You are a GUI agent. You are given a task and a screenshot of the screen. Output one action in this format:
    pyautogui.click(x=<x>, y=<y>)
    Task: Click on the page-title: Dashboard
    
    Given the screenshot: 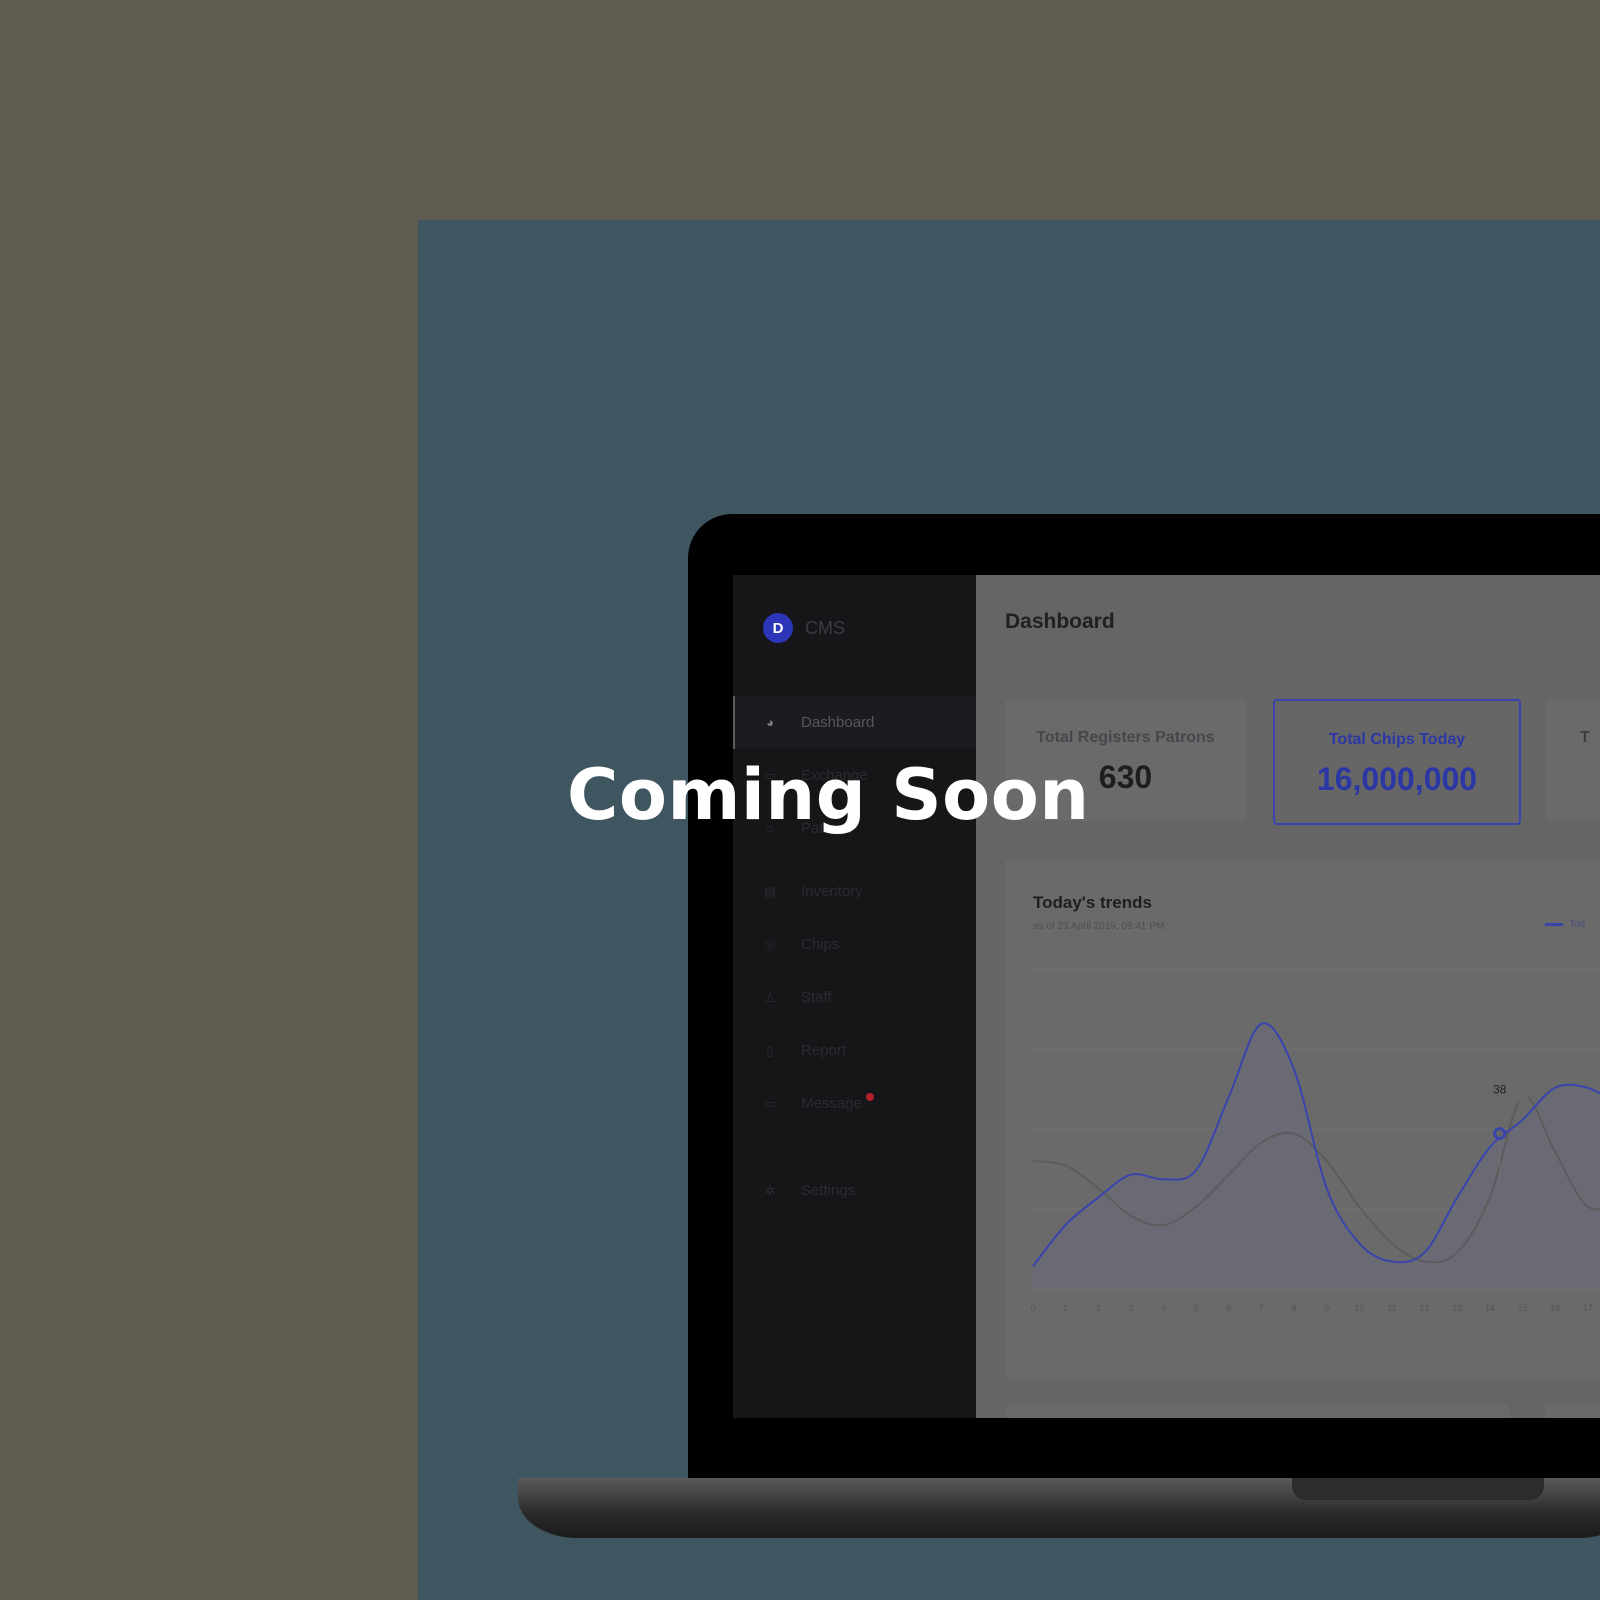 What is the action you would take?
    pyautogui.click(x=1060, y=621)
    